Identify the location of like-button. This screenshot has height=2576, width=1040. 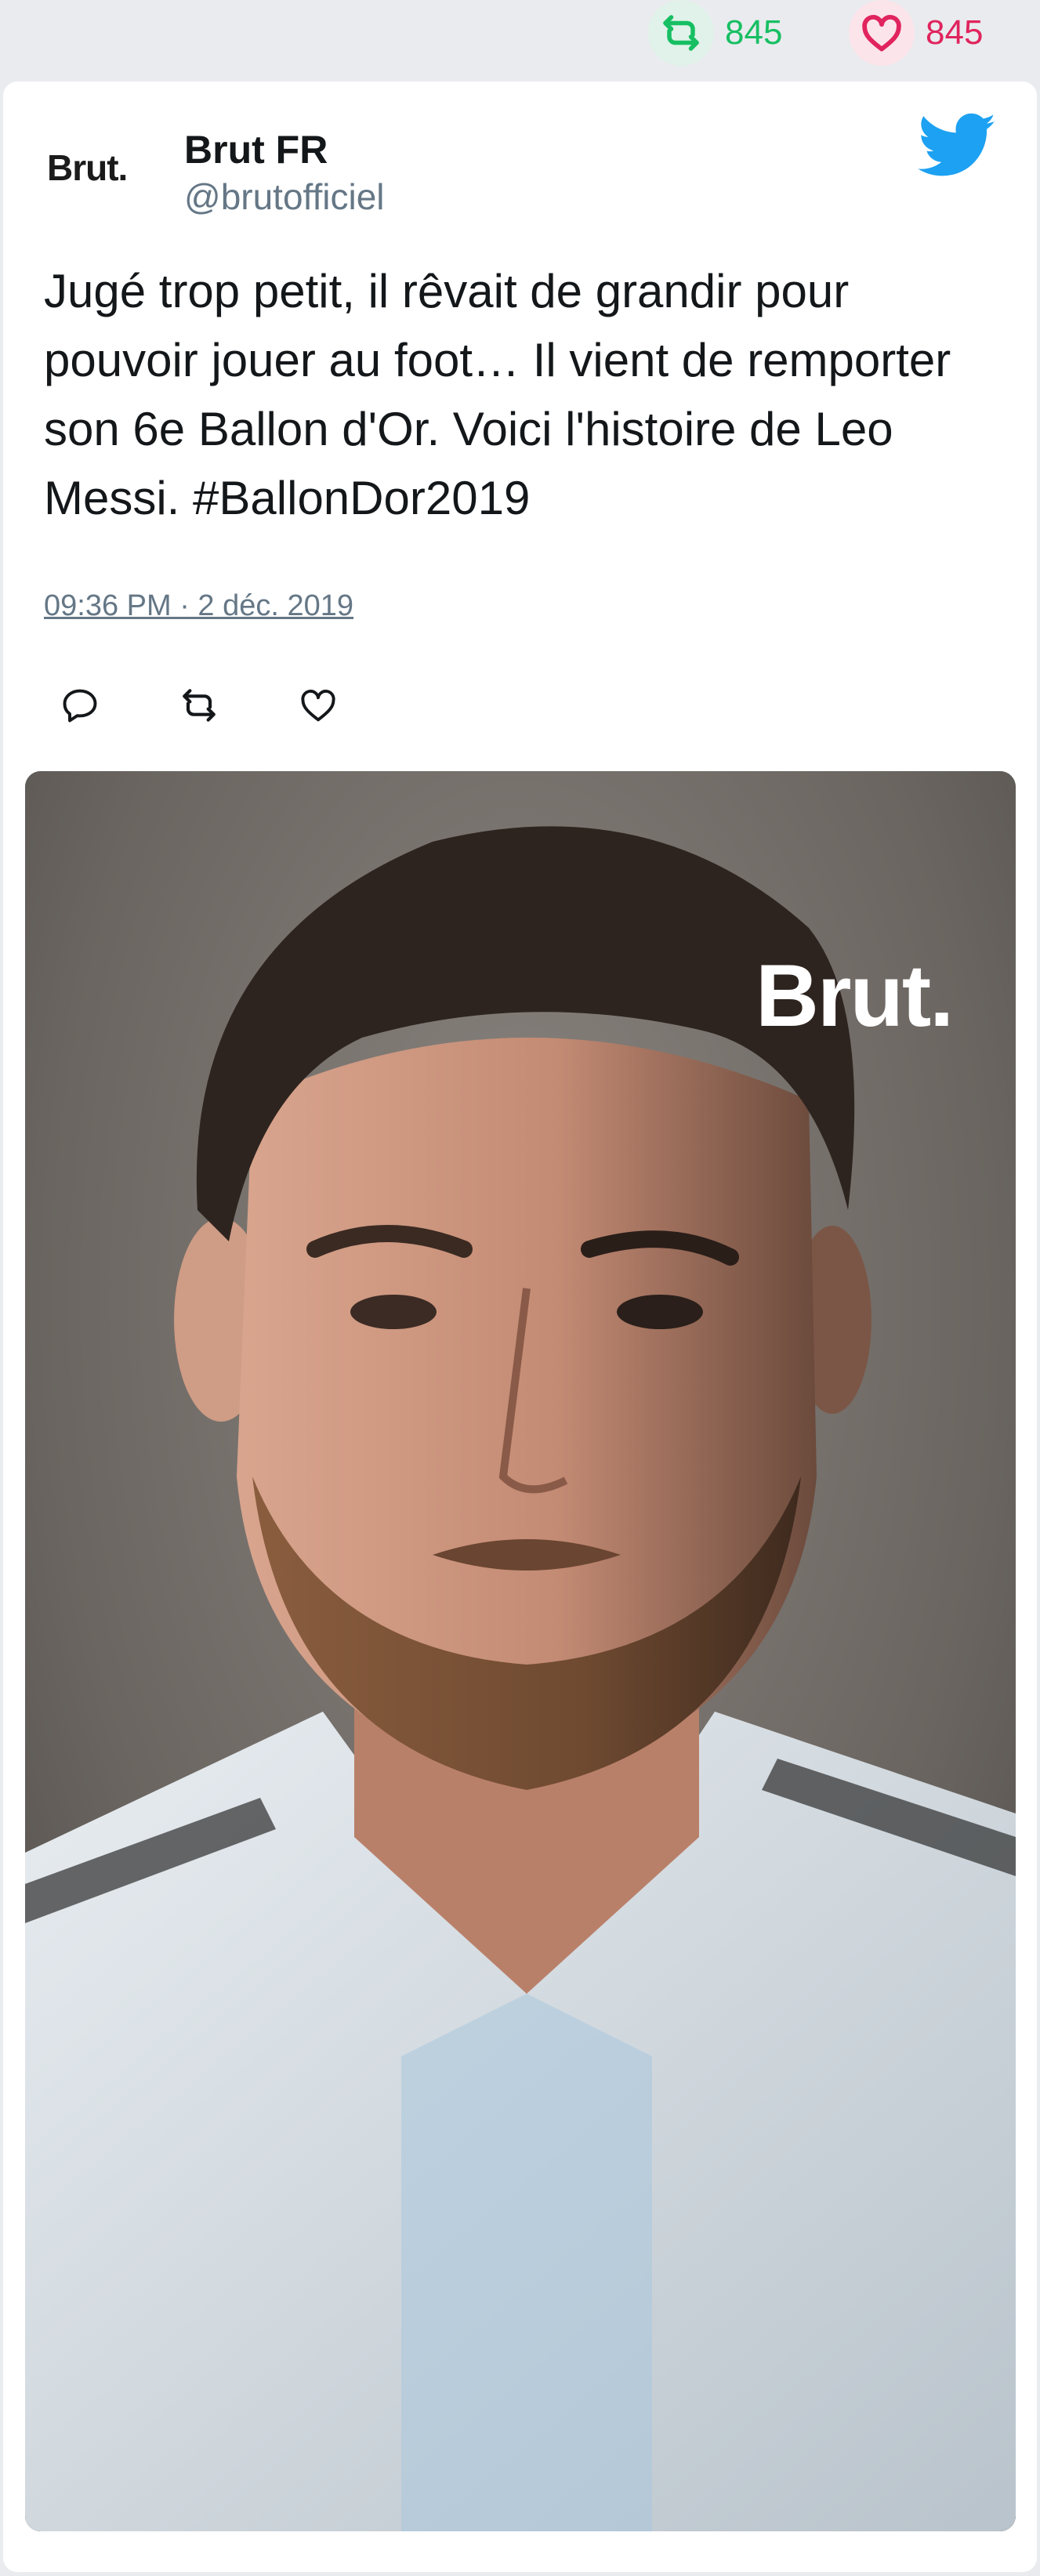
(318, 707).